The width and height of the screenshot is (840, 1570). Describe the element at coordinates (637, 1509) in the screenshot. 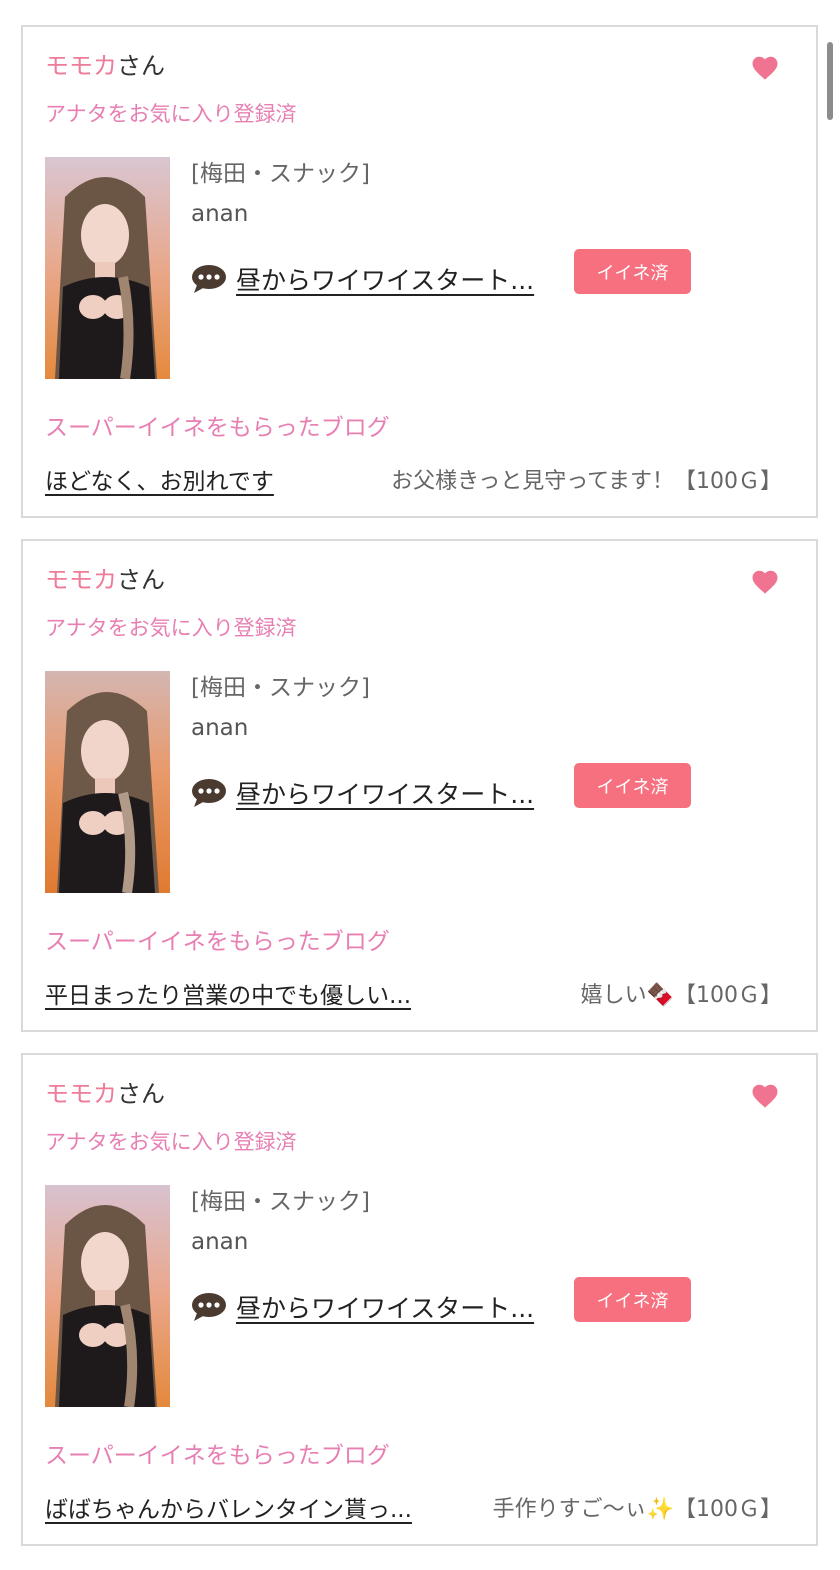

I see `gift-comment: 手作りすご〜ぃ✨【100Ｇ】` at that location.